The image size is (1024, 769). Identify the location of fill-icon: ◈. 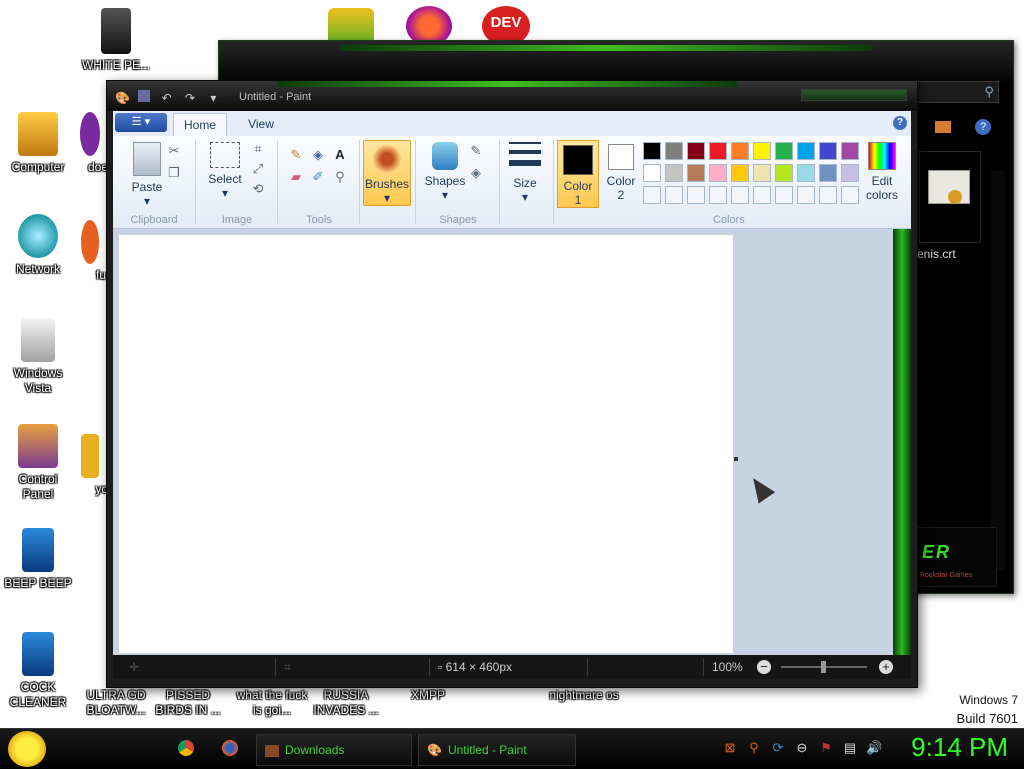
(318, 155).